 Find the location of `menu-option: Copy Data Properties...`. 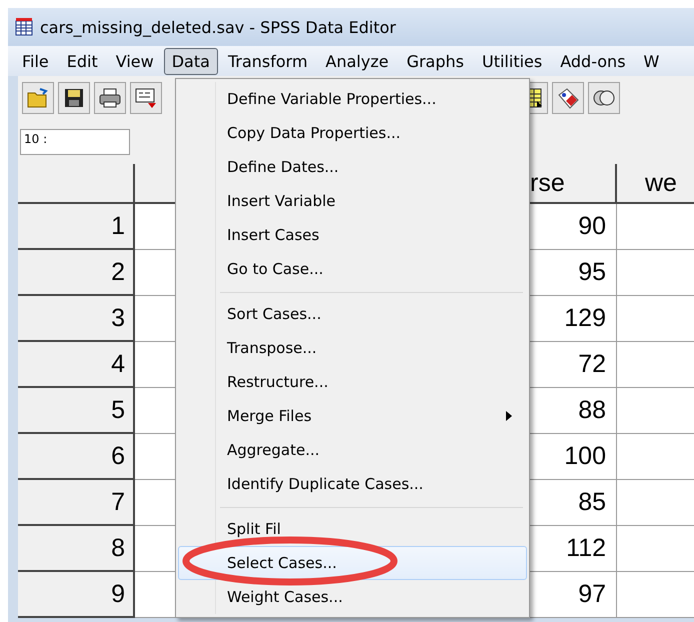

menu-option: Copy Data Properties... is located at coordinates (352, 133).